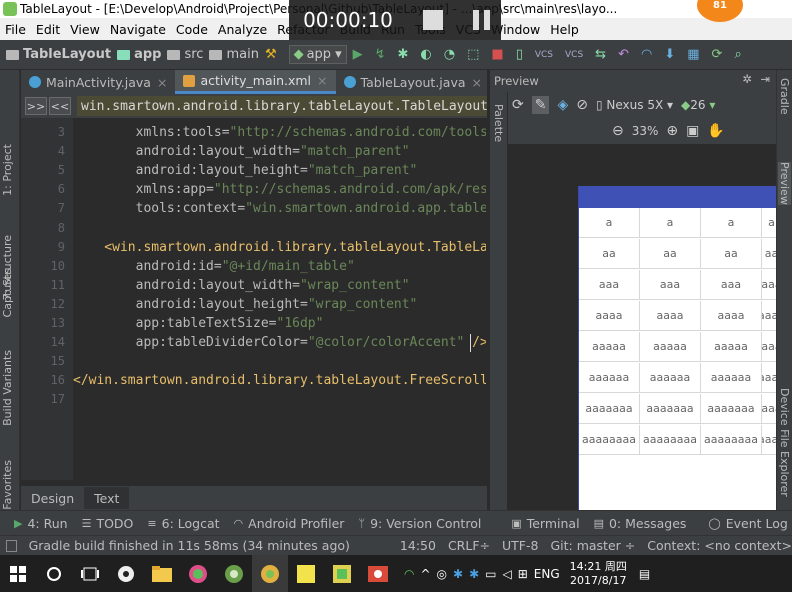 This screenshot has width=792, height=592. Describe the element at coordinates (419, 523) in the screenshot. I see `tool-window-9-version-control: ᛘ 9: Version Control` at that location.